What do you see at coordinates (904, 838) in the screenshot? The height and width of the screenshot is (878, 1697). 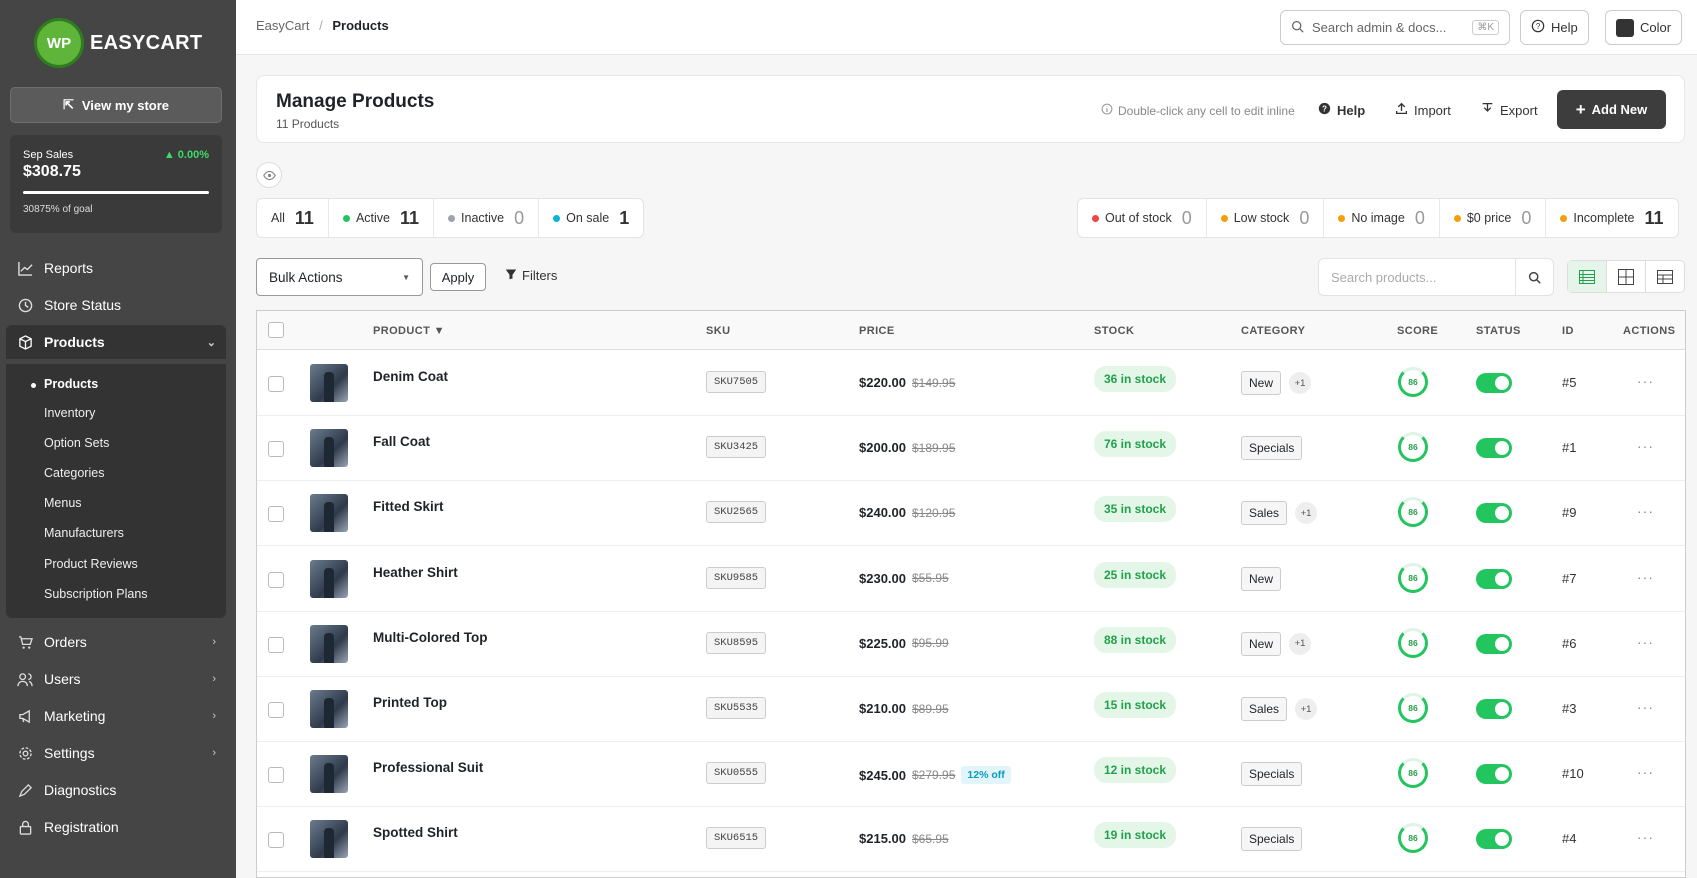 I see `price-cell: $215.00 $65.95` at bounding box center [904, 838].